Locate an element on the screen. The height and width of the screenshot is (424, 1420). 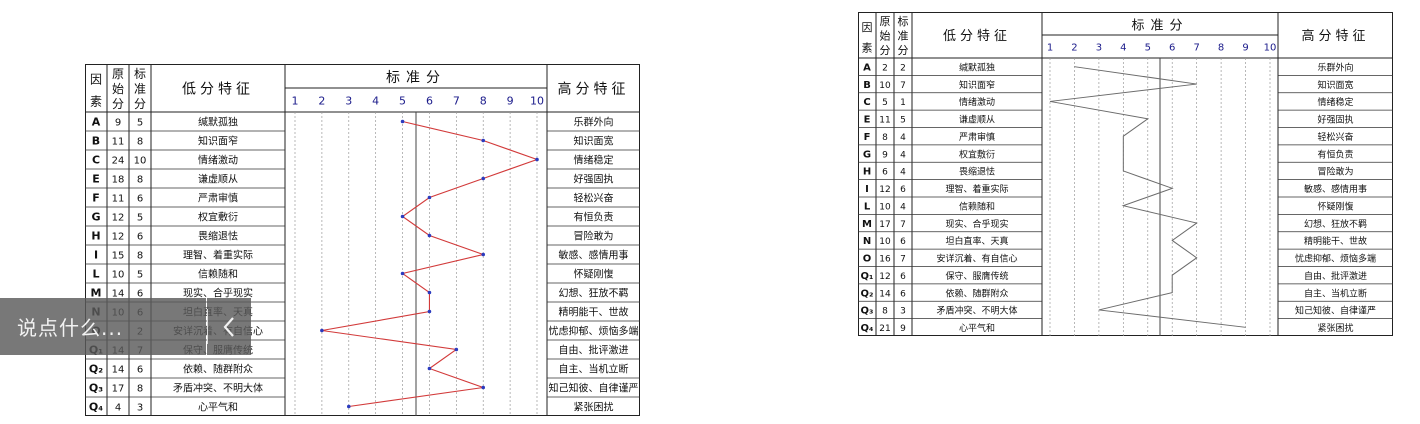
std-score: 9 is located at coordinates (903, 329).